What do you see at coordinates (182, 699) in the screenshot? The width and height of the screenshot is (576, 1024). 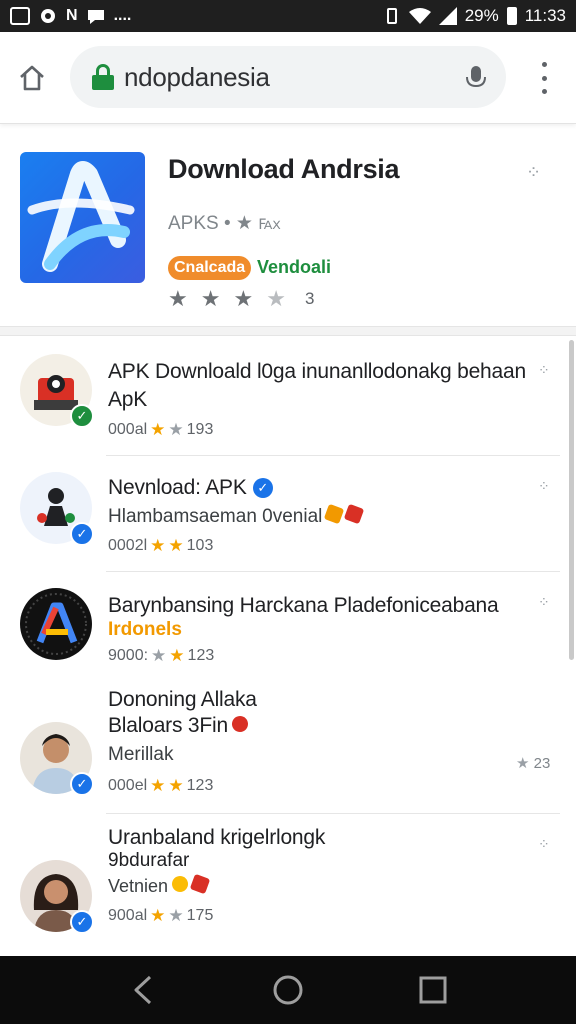 I see `item-title: Dononing Allaka` at bounding box center [182, 699].